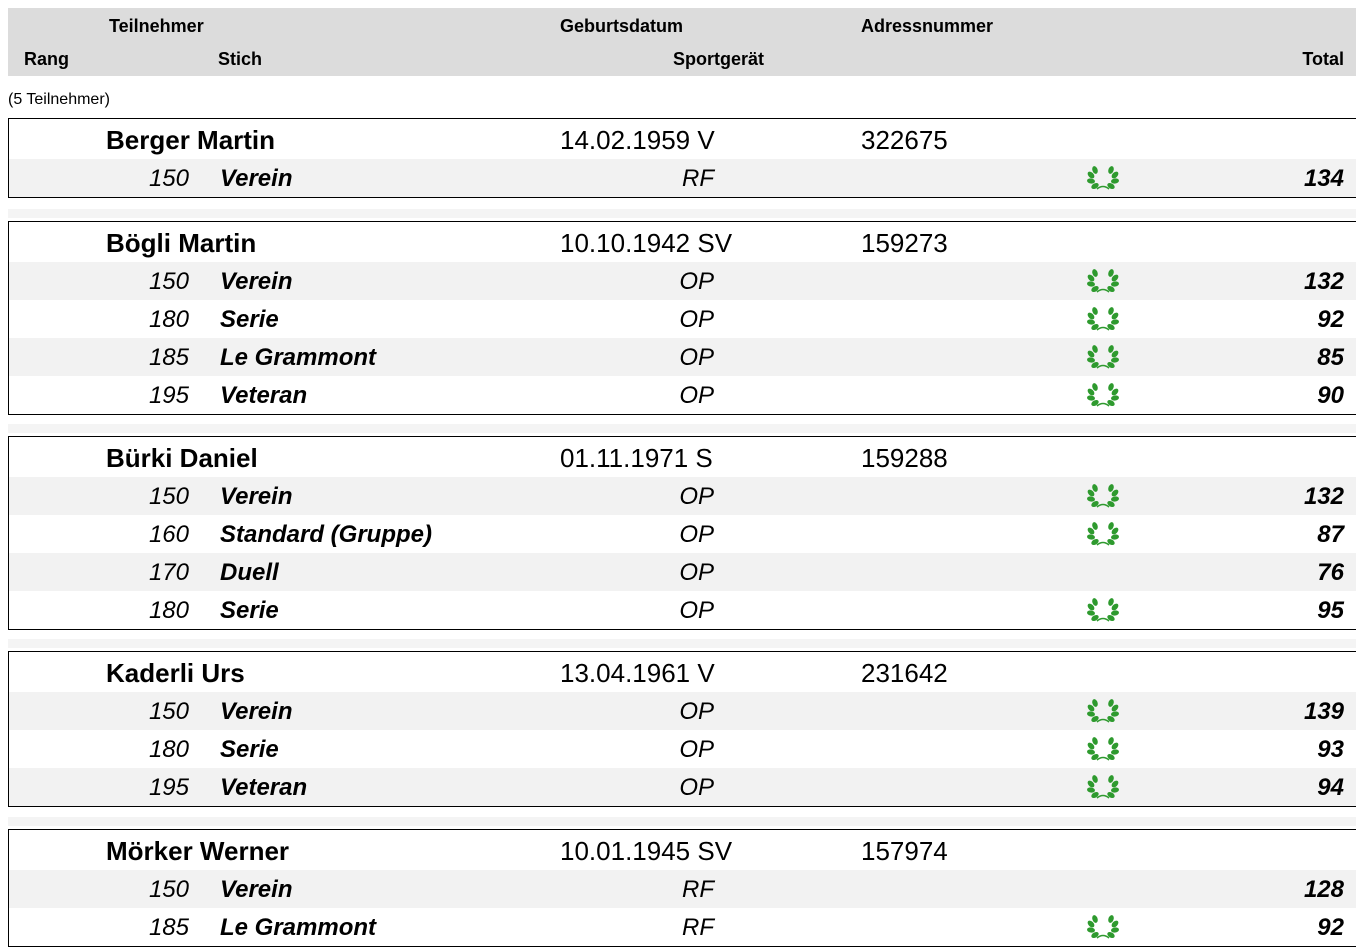 This screenshot has height=948, width=1356. What do you see at coordinates (682, 749) in the screenshot?
I see `result-row: 180 Serie OP 93` at bounding box center [682, 749].